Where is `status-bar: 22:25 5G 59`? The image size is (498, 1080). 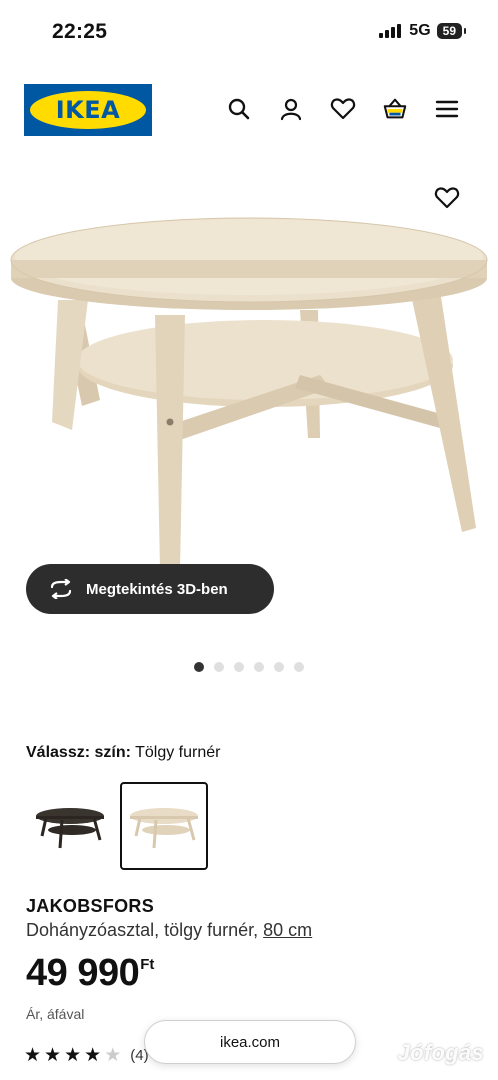
status-bar: 22:25 5G 59 is located at coordinates (249, 32).